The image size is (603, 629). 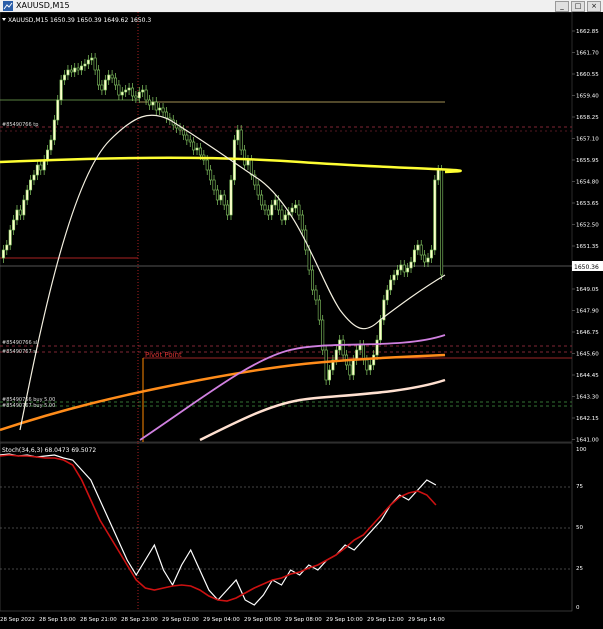 What do you see at coordinates (587, 161) in the screenshot?
I see `price-tick-label: 1655.95` at bounding box center [587, 161].